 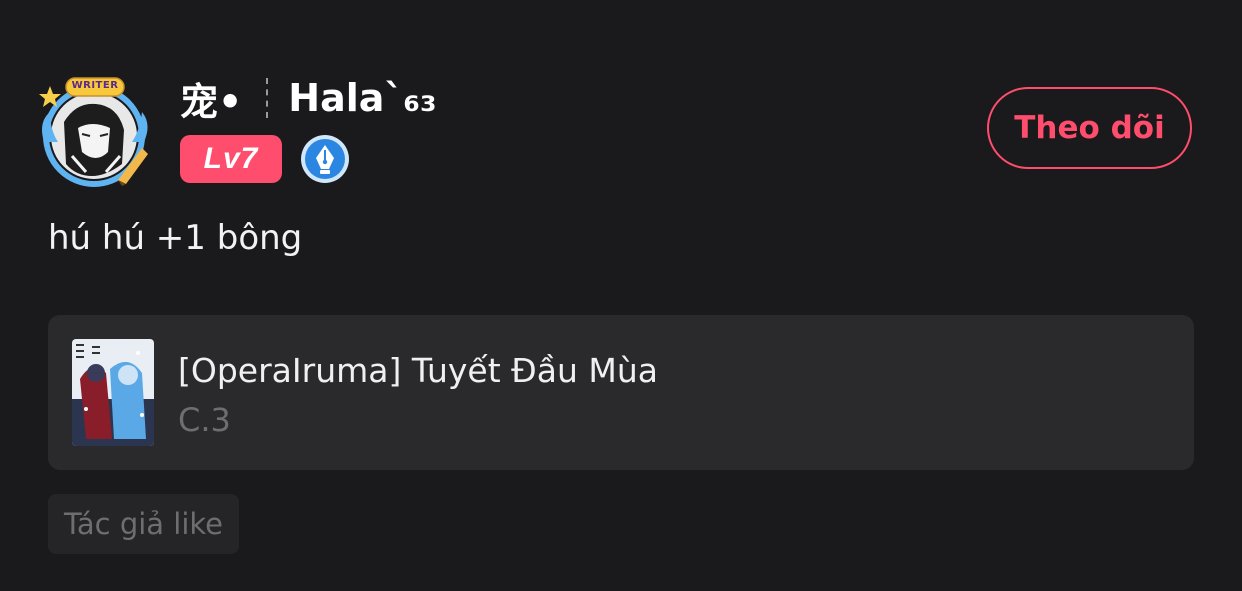 I want to click on username-part-1: 宠•, so click(x=211, y=101).